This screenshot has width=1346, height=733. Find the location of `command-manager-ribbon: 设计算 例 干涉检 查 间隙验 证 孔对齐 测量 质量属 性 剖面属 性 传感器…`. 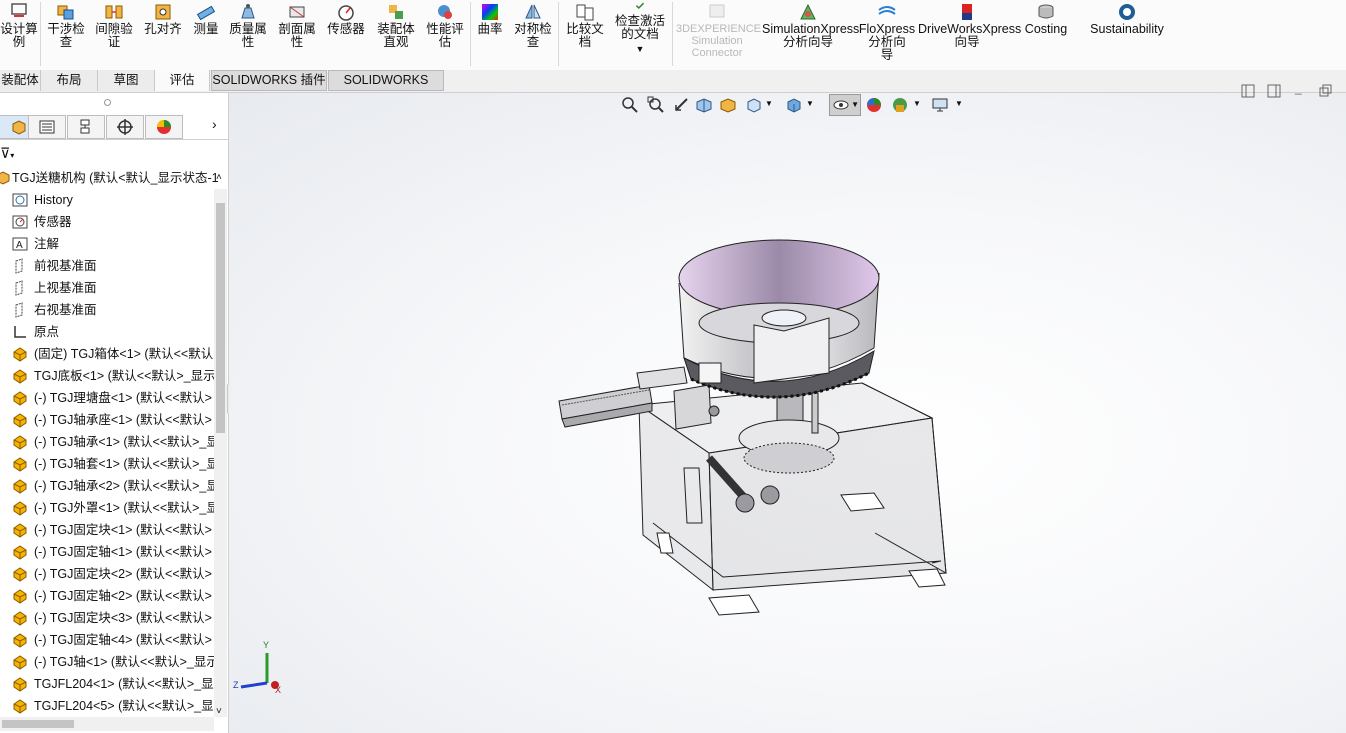

command-manager-ribbon: 设计算 例 干涉检 查 间隙验 证 孔对齐 测量 质量属 性 剖面属 性 传感器… is located at coordinates (673, 35).